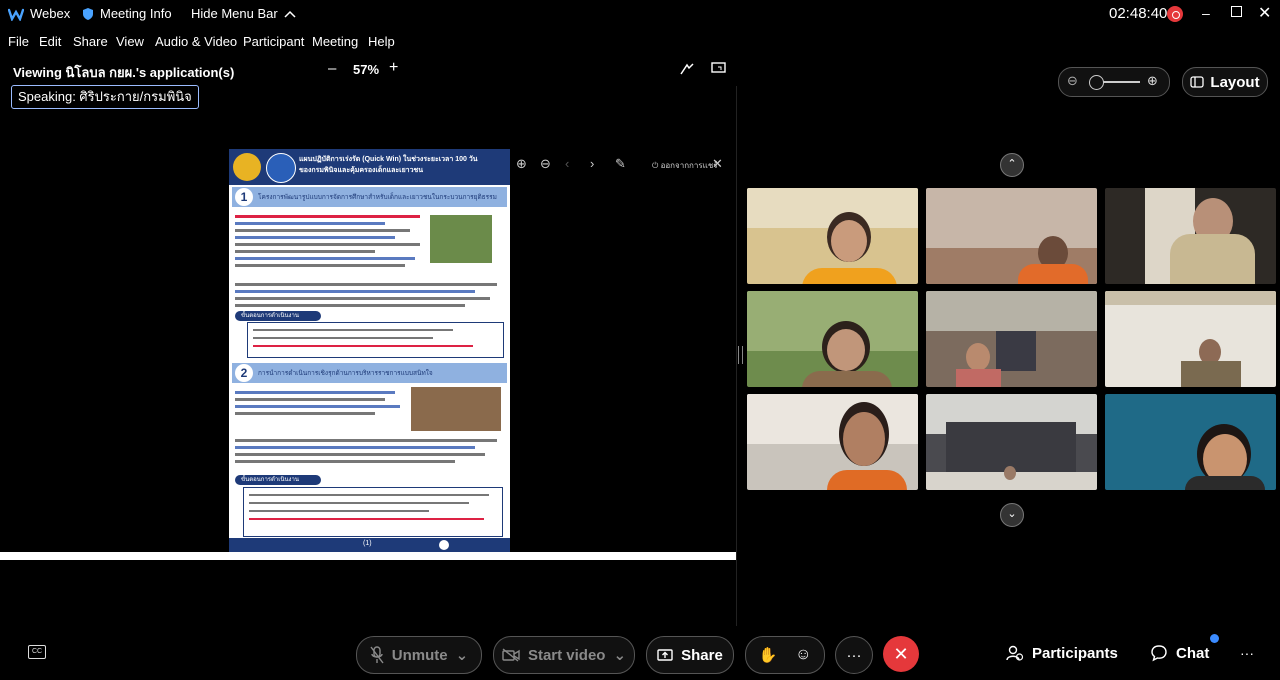  I want to click on power-icon: ⏻, so click(655, 165).